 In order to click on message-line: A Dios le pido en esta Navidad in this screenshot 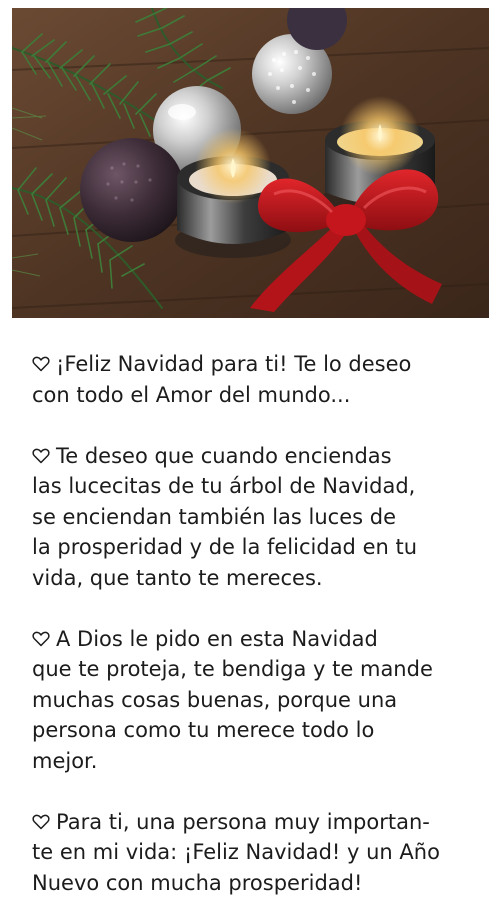, I will do `click(257, 639)`.